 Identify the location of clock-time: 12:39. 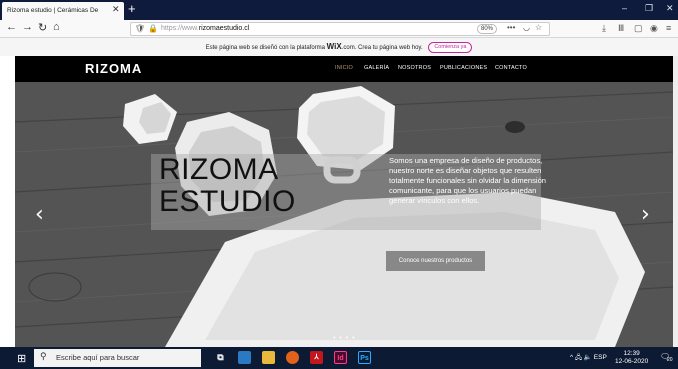
(631, 353).